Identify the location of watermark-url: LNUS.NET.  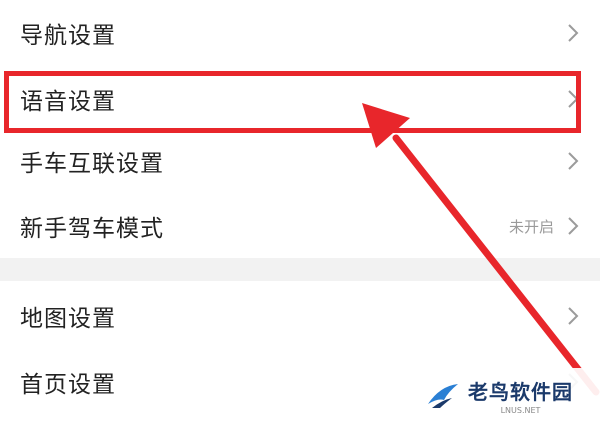
(520, 410).